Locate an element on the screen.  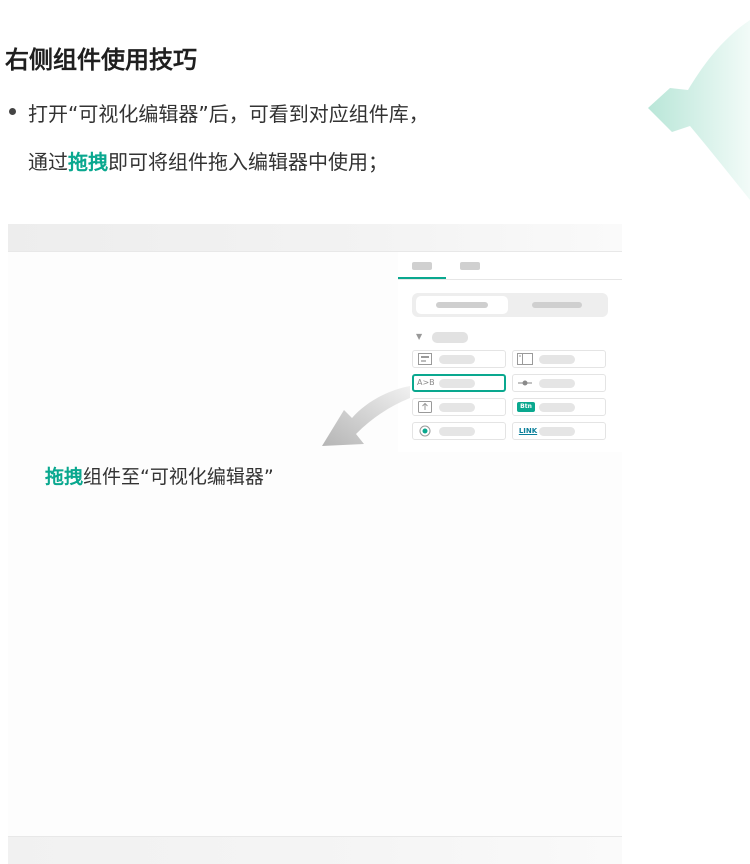
editor-bottom-bar is located at coordinates (315, 850).